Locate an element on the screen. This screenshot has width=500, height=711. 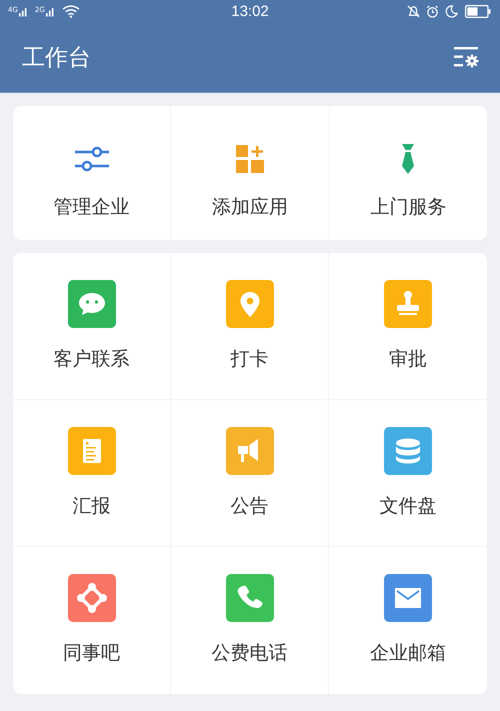
app-item: 客户联系 is located at coordinates (92, 326).